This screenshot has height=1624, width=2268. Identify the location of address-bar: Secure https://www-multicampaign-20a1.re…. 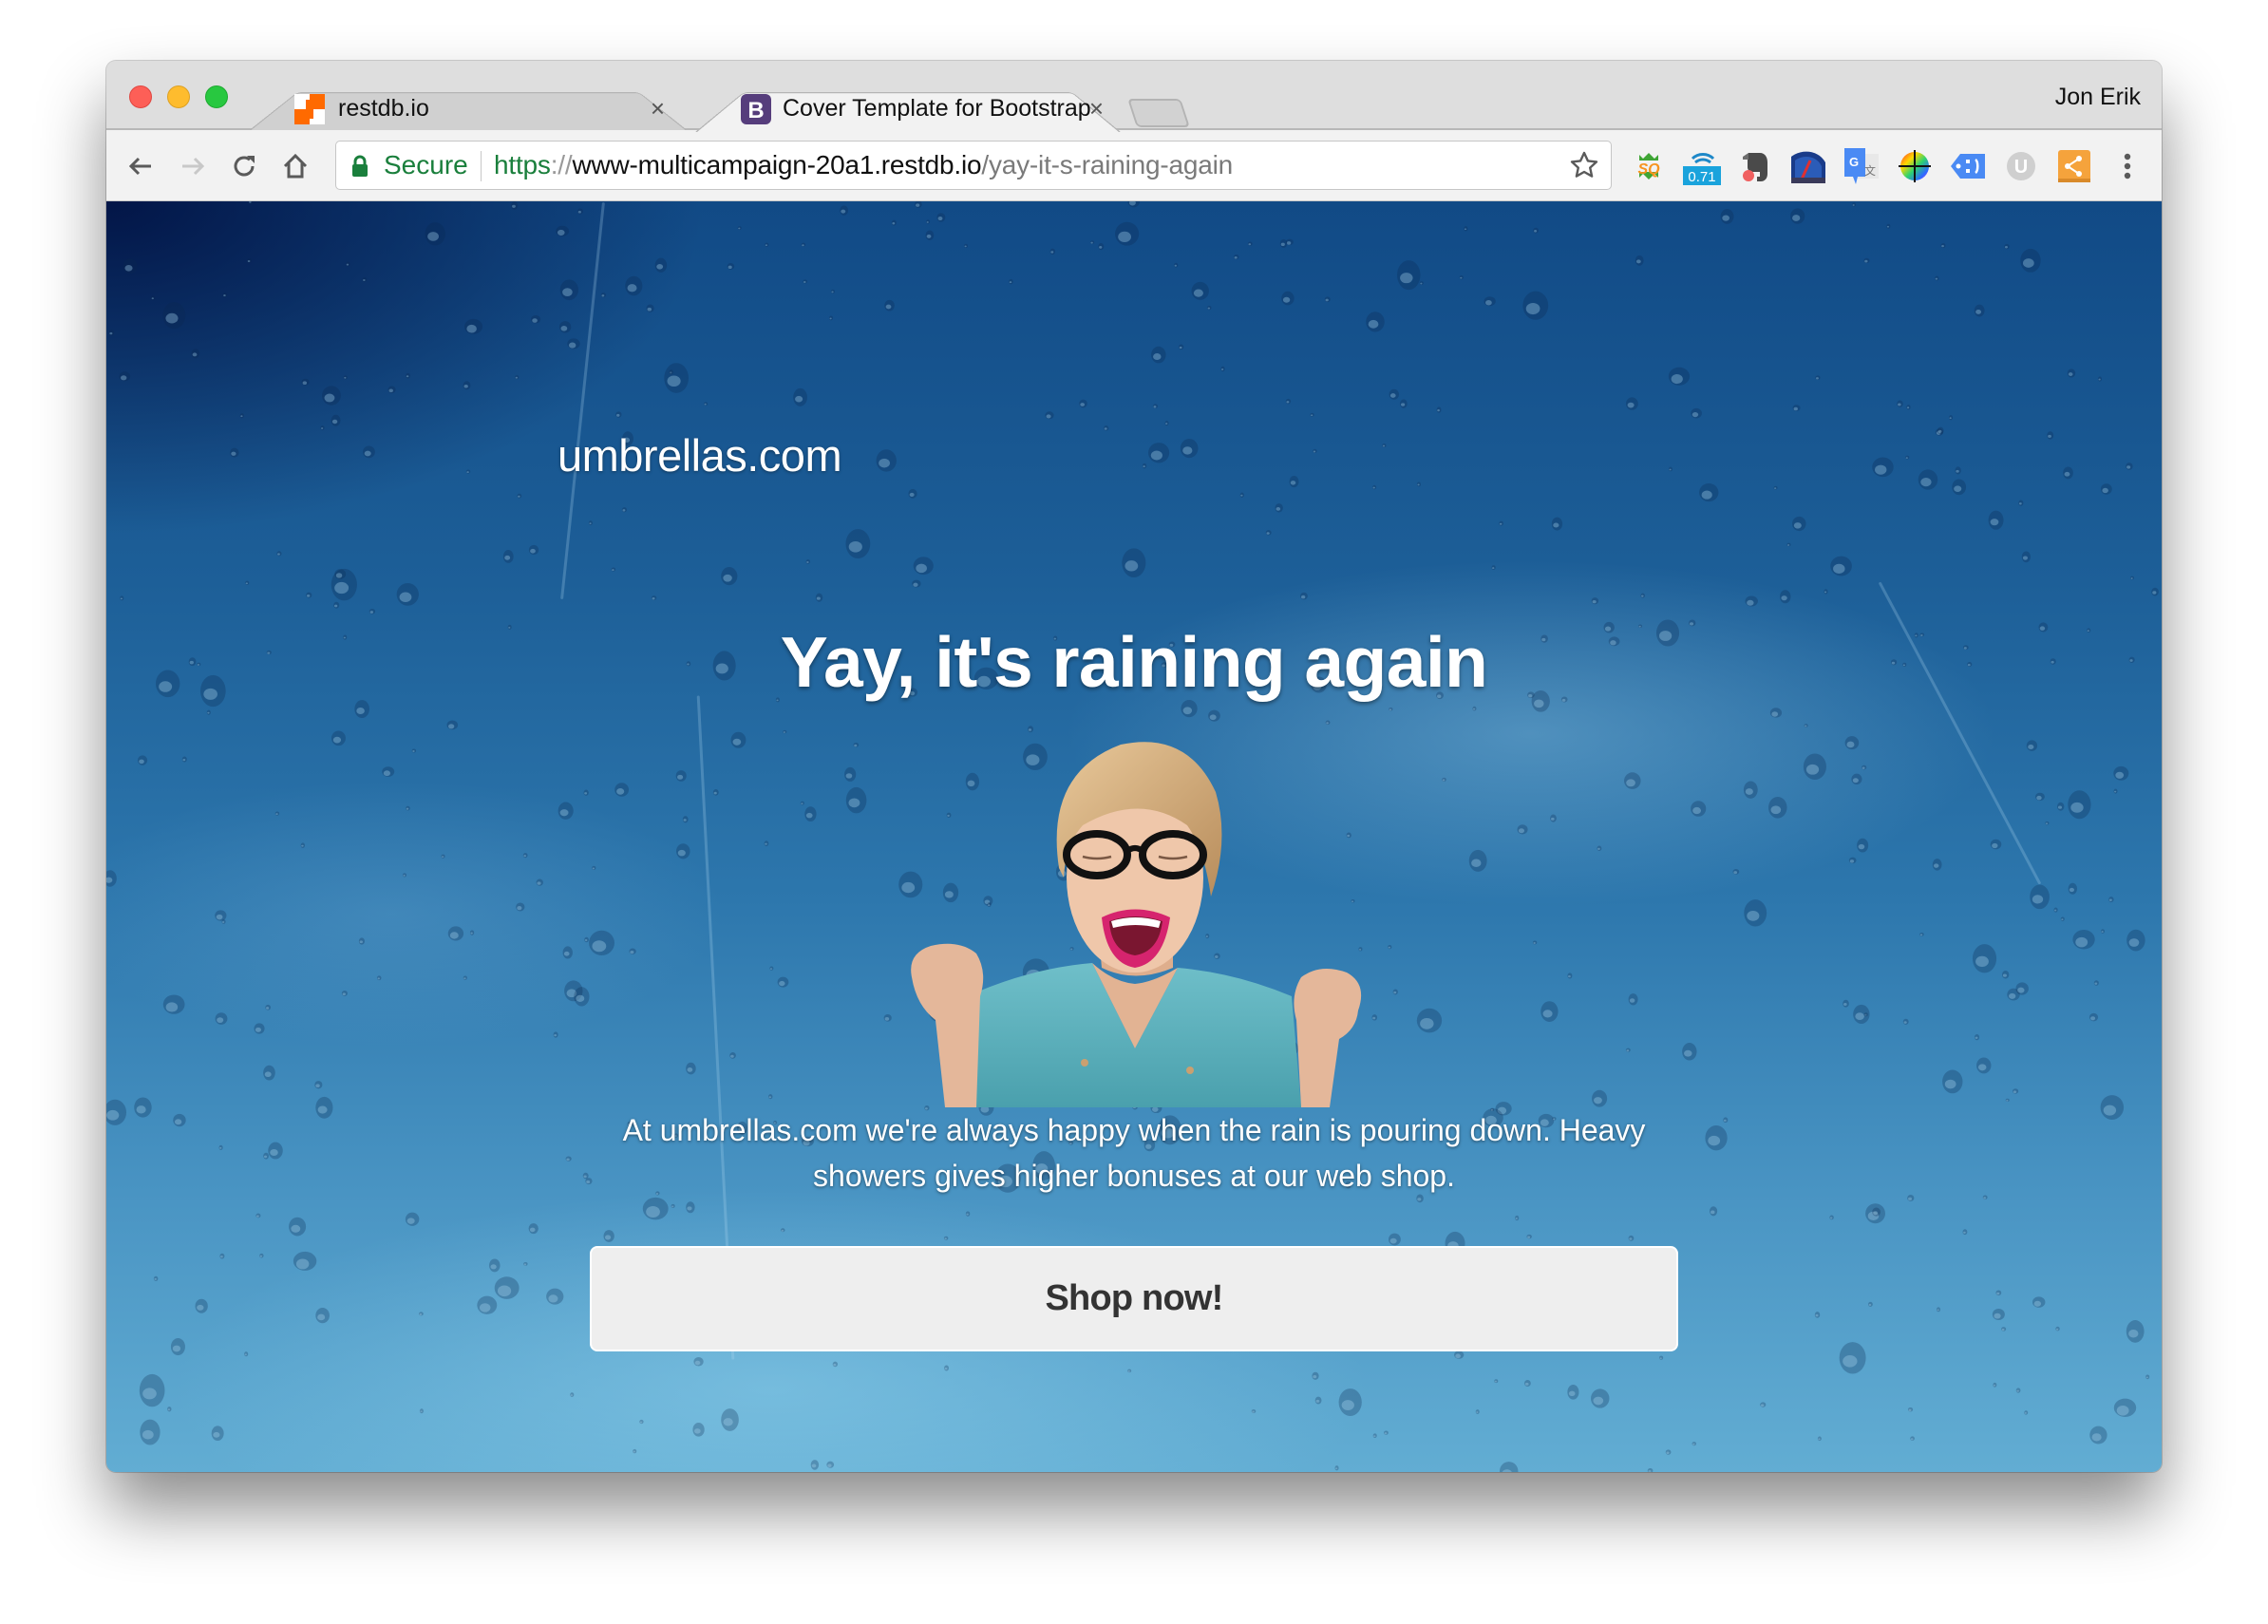
(974, 165).